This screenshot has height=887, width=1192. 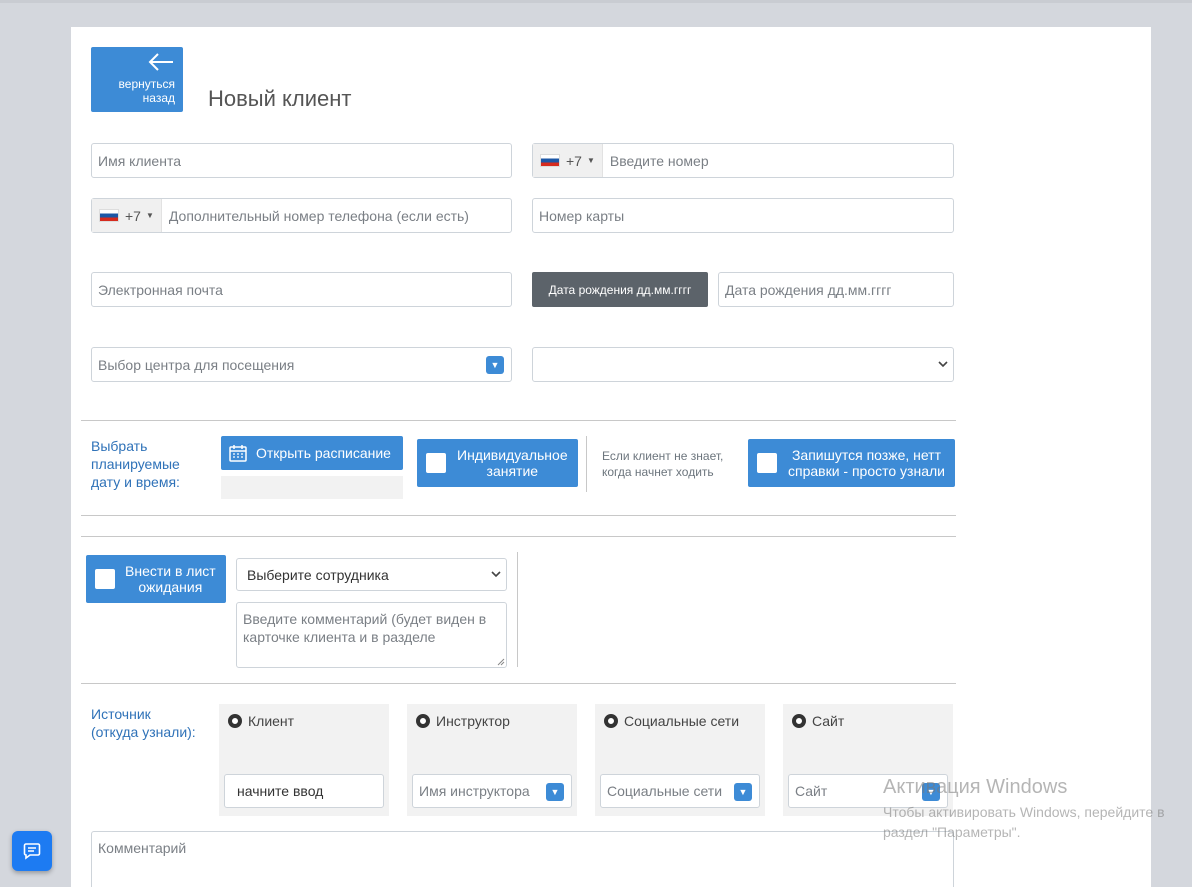 I want to click on schedule-label-line2: планируемые, so click(x=135, y=464).